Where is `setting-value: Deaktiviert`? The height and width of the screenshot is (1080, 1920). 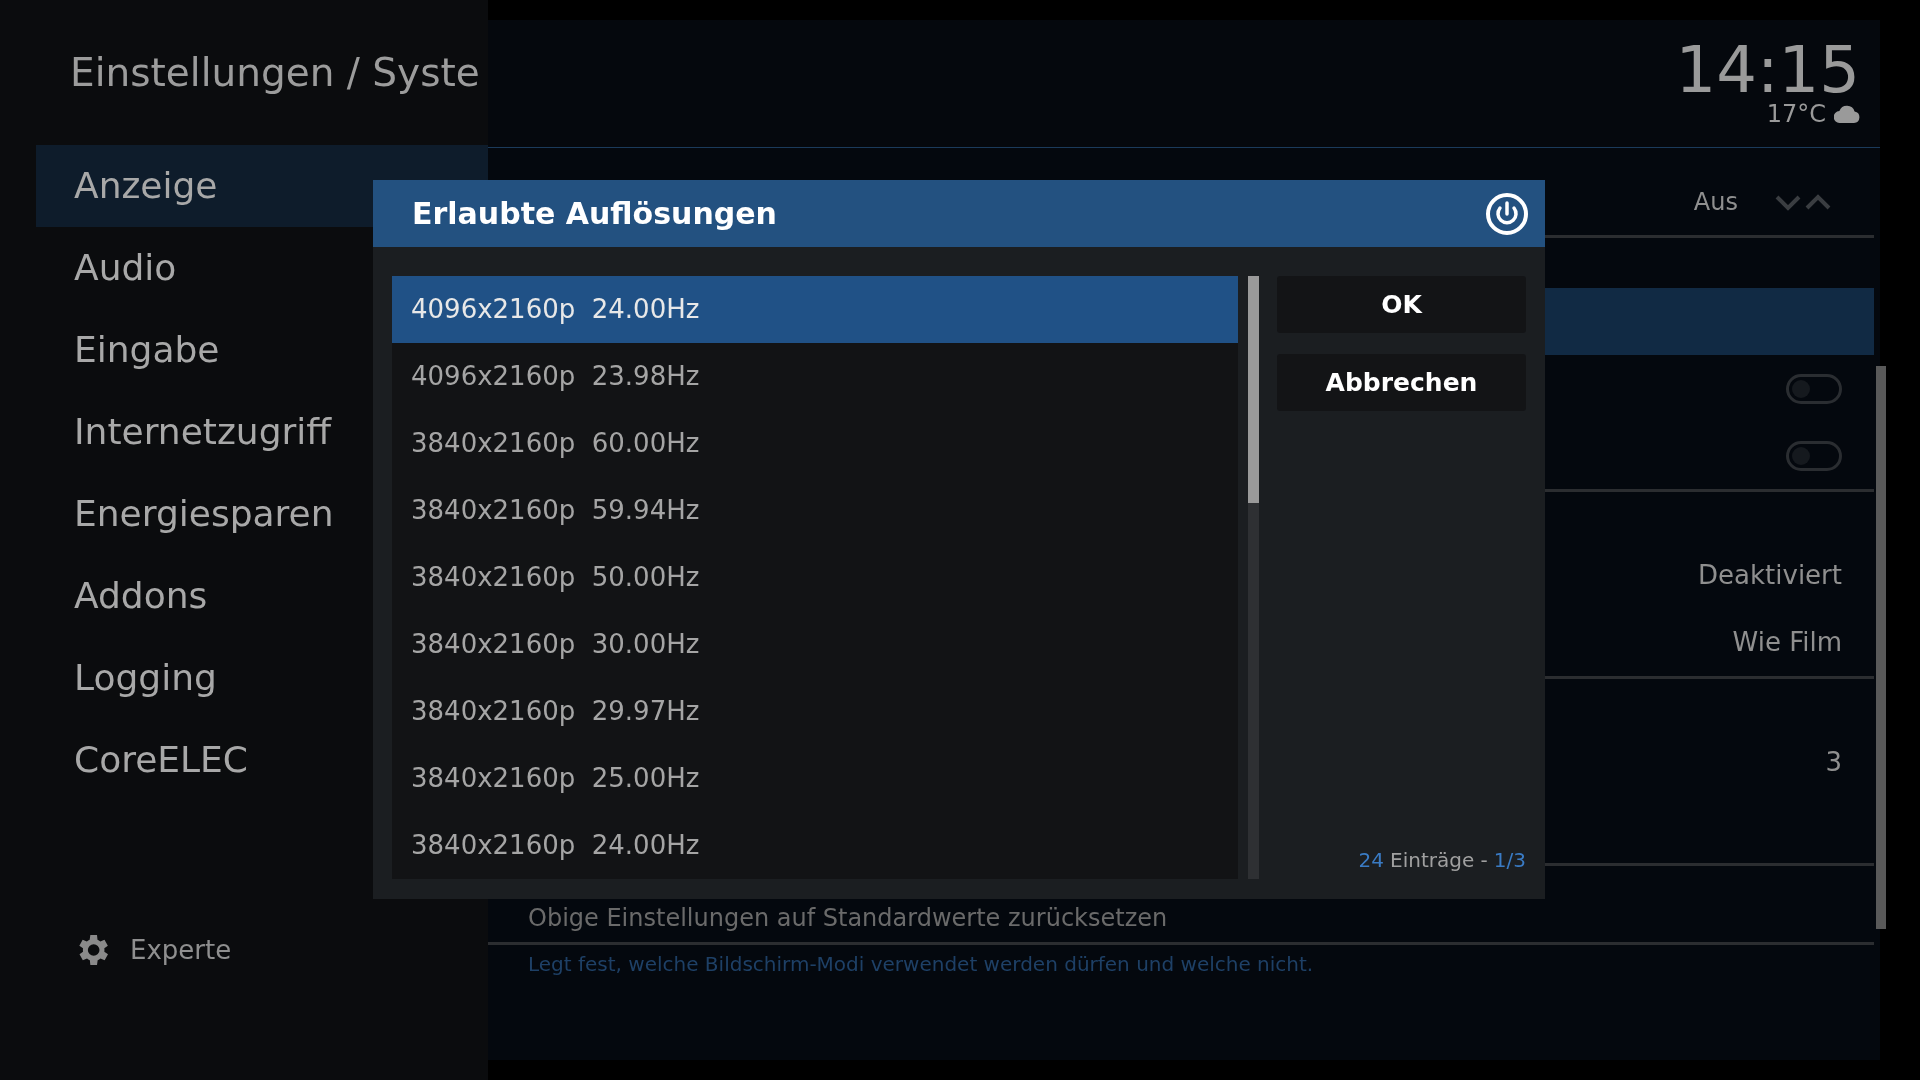 setting-value: Deaktiviert is located at coordinates (1770, 575).